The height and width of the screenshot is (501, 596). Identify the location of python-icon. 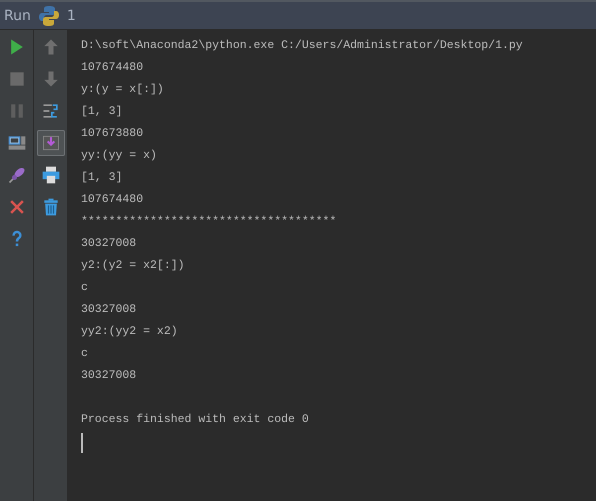
(48, 16).